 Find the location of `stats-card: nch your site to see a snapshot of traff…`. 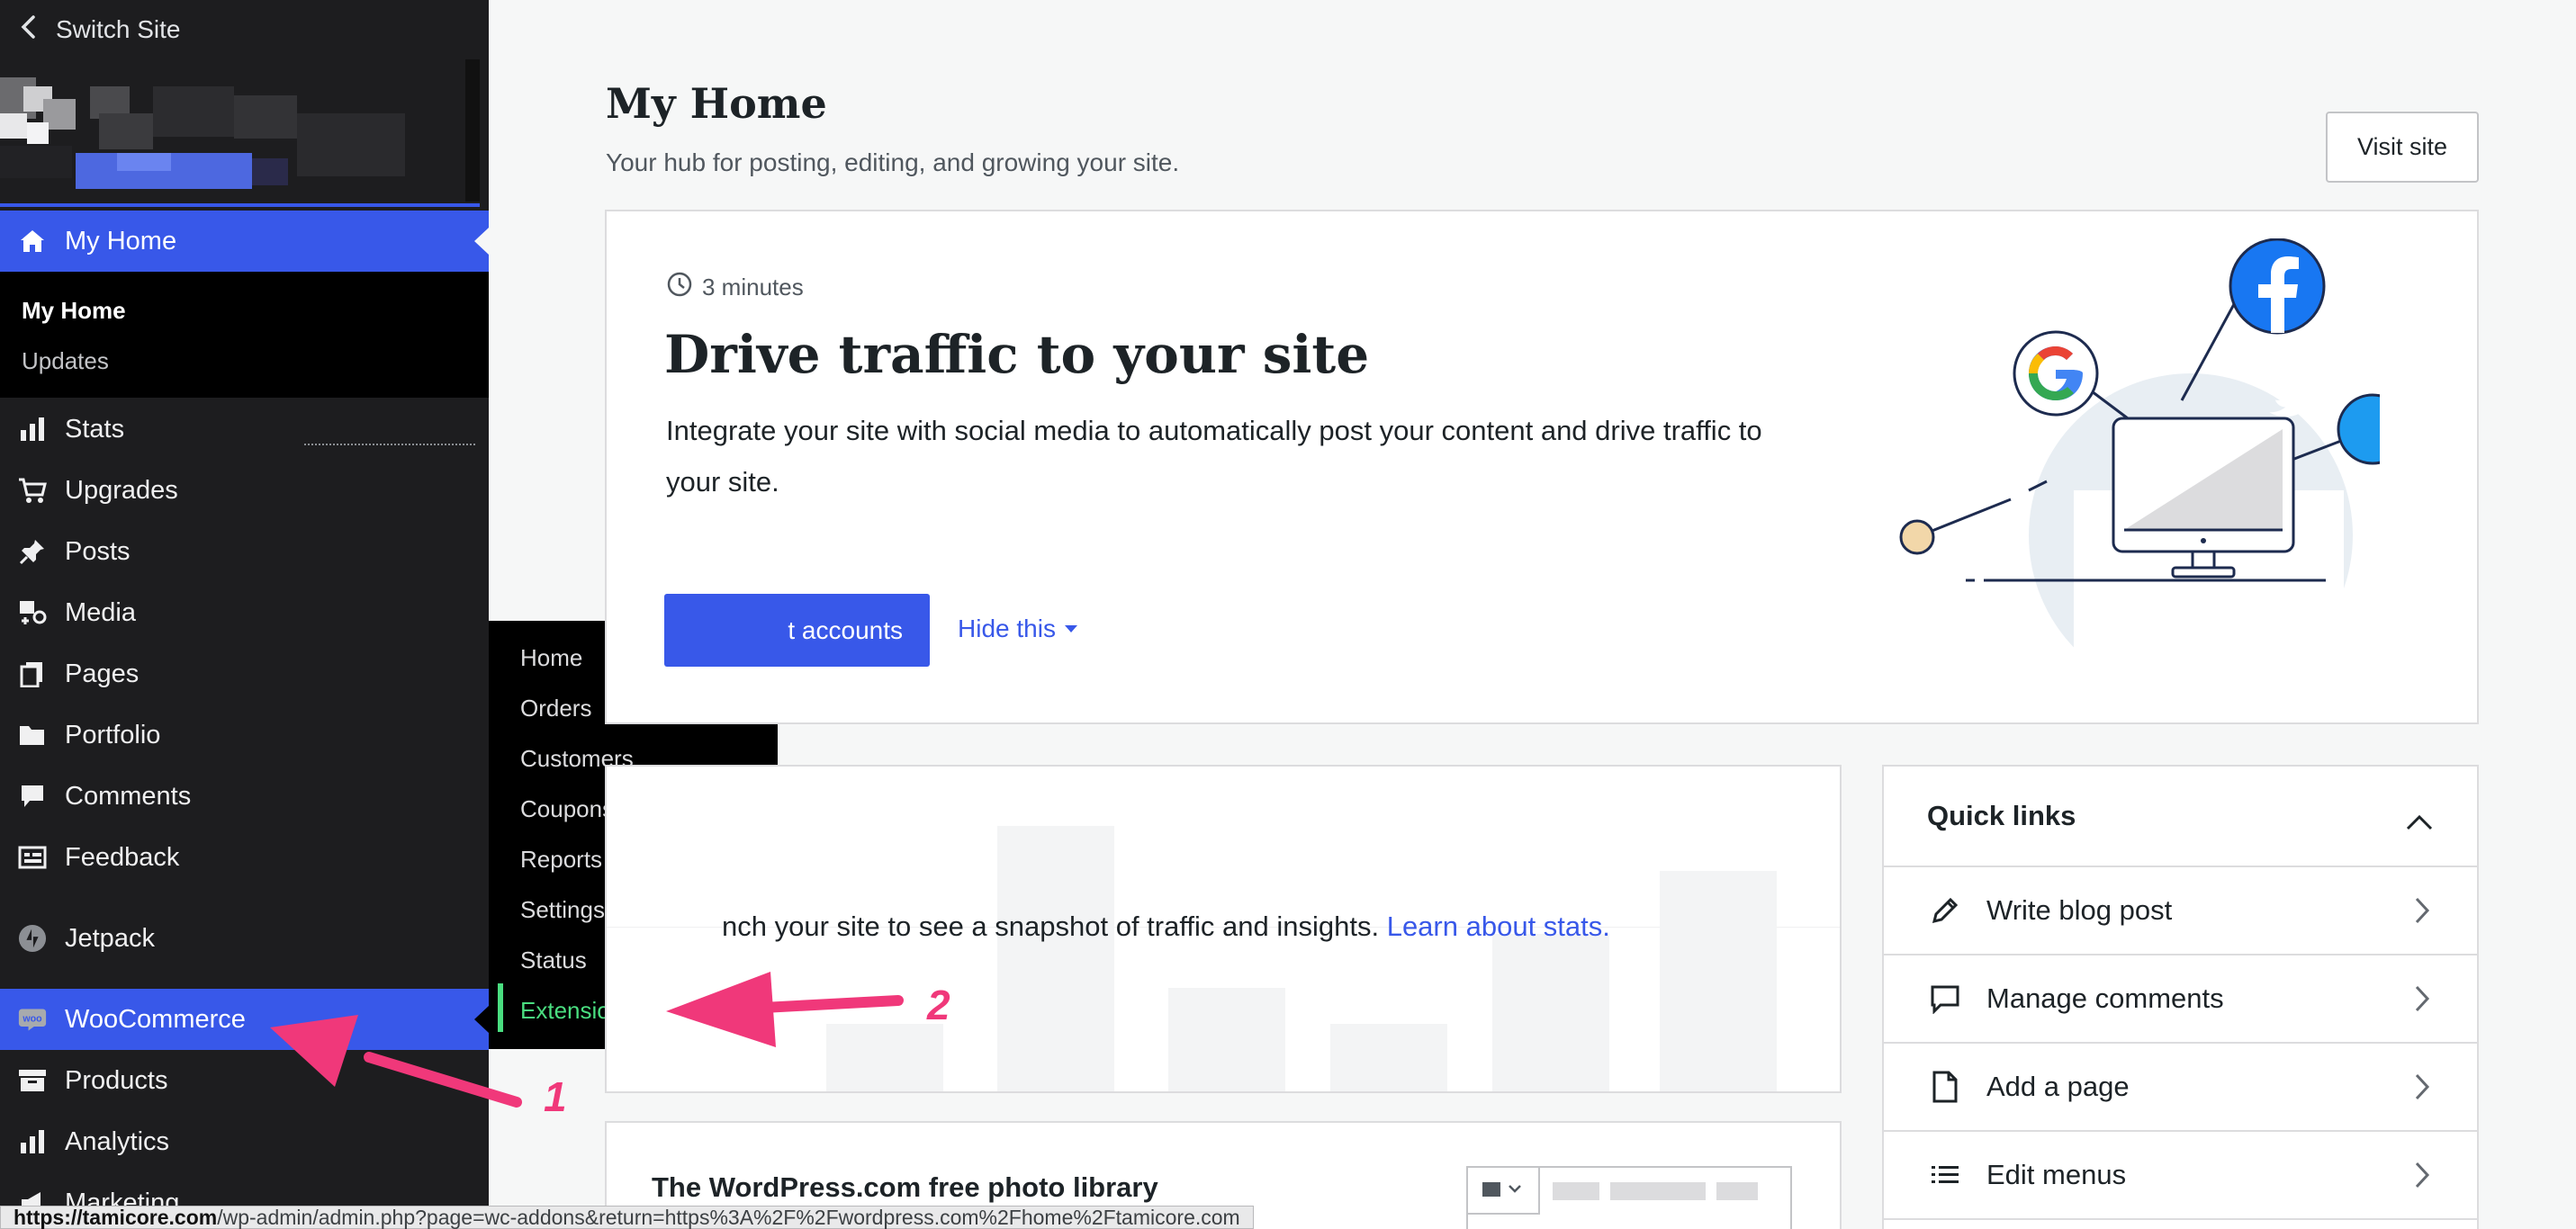

stats-card: nch your site to see a snapshot of traff… is located at coordinates (1223, 929).